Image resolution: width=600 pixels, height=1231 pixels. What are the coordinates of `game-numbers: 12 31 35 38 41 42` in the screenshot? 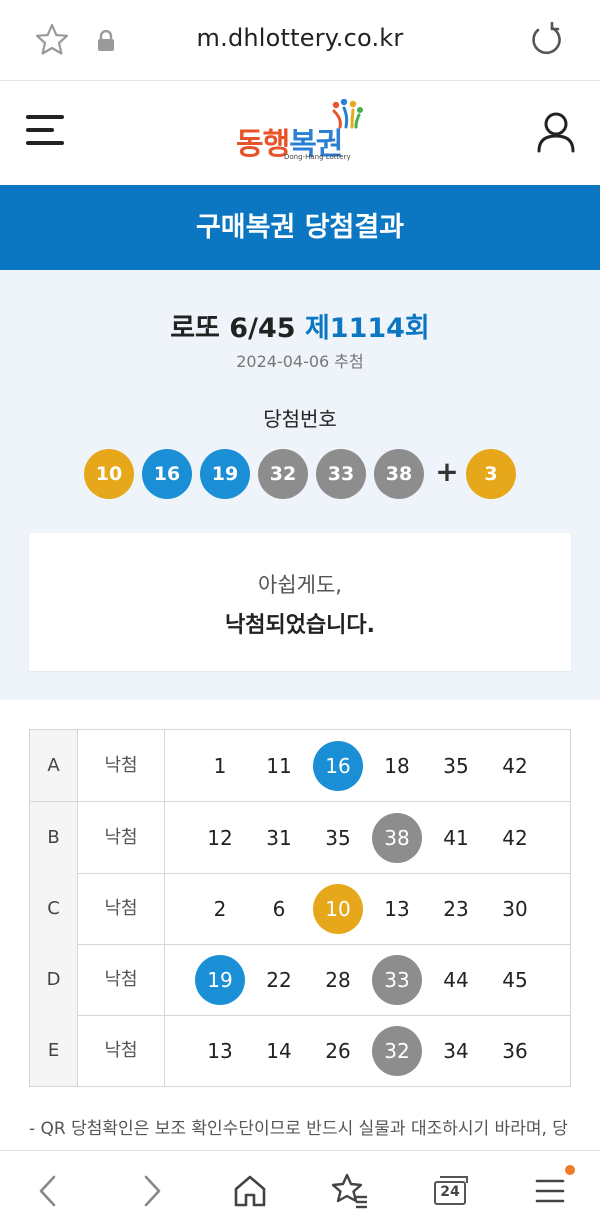 It's located at (367, 837).